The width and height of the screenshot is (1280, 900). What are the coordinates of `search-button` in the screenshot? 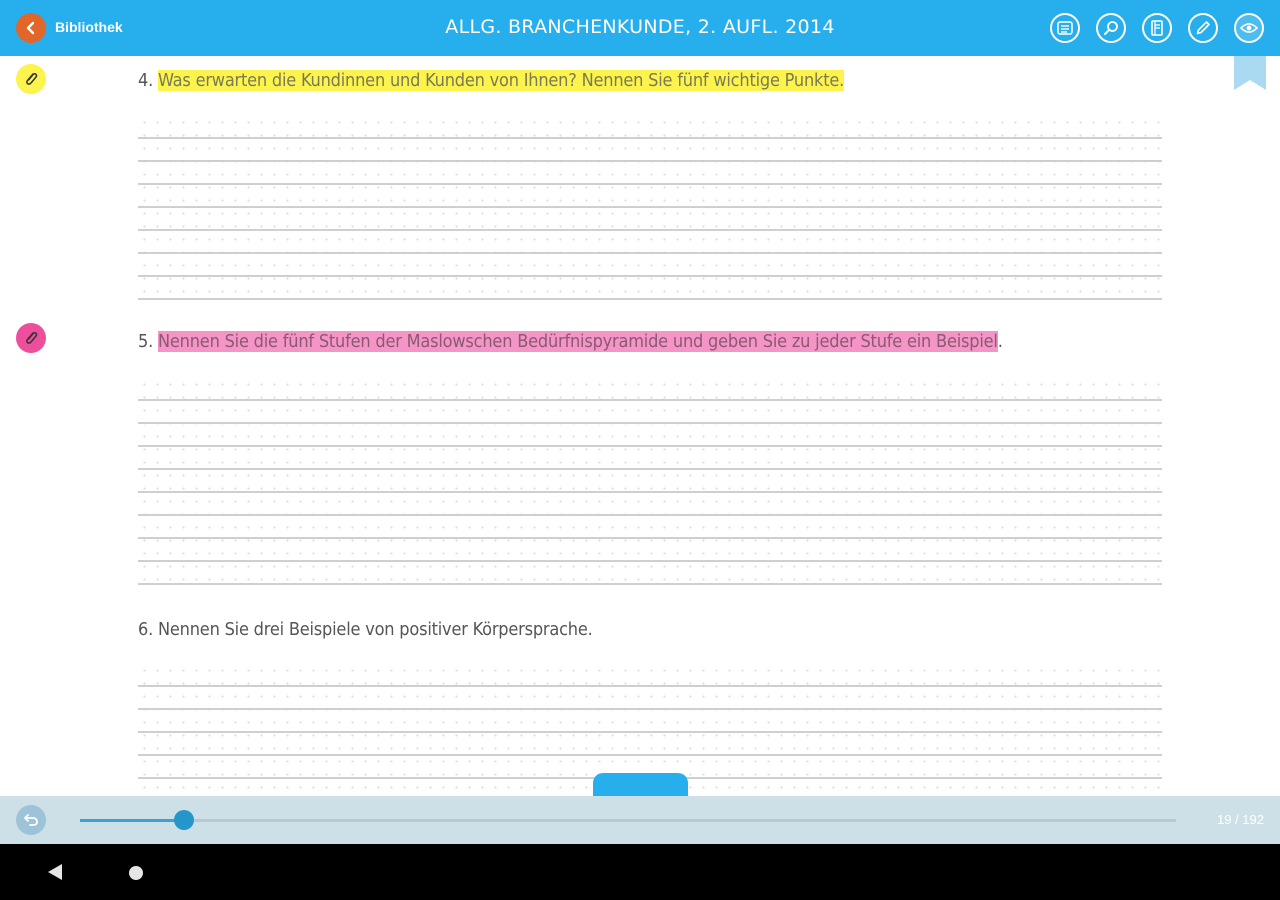 It's located at (1111, 28).